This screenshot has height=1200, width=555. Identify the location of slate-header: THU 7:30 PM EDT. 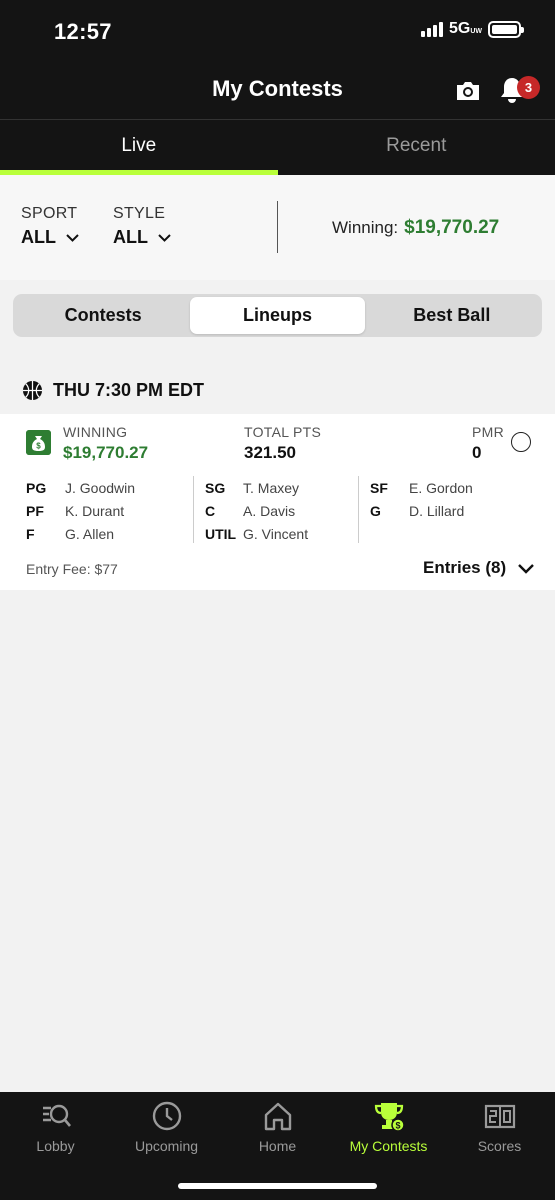
(113, 390).